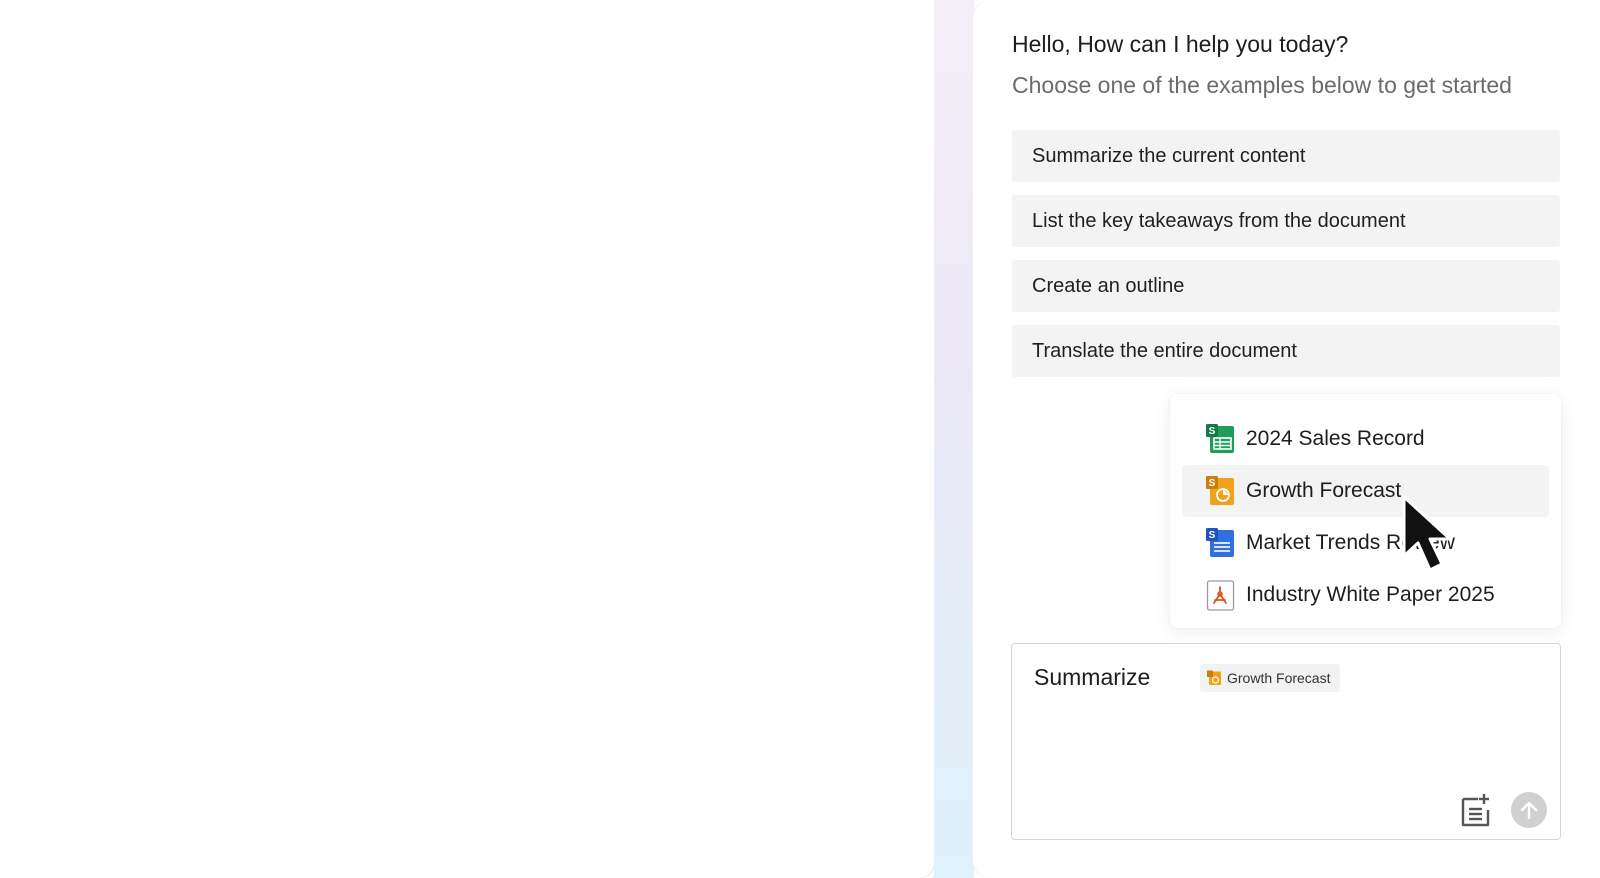 This screenshot has height=878, width=1600. I want to click on spreadsheet-icon: S, so click(1220, 438).